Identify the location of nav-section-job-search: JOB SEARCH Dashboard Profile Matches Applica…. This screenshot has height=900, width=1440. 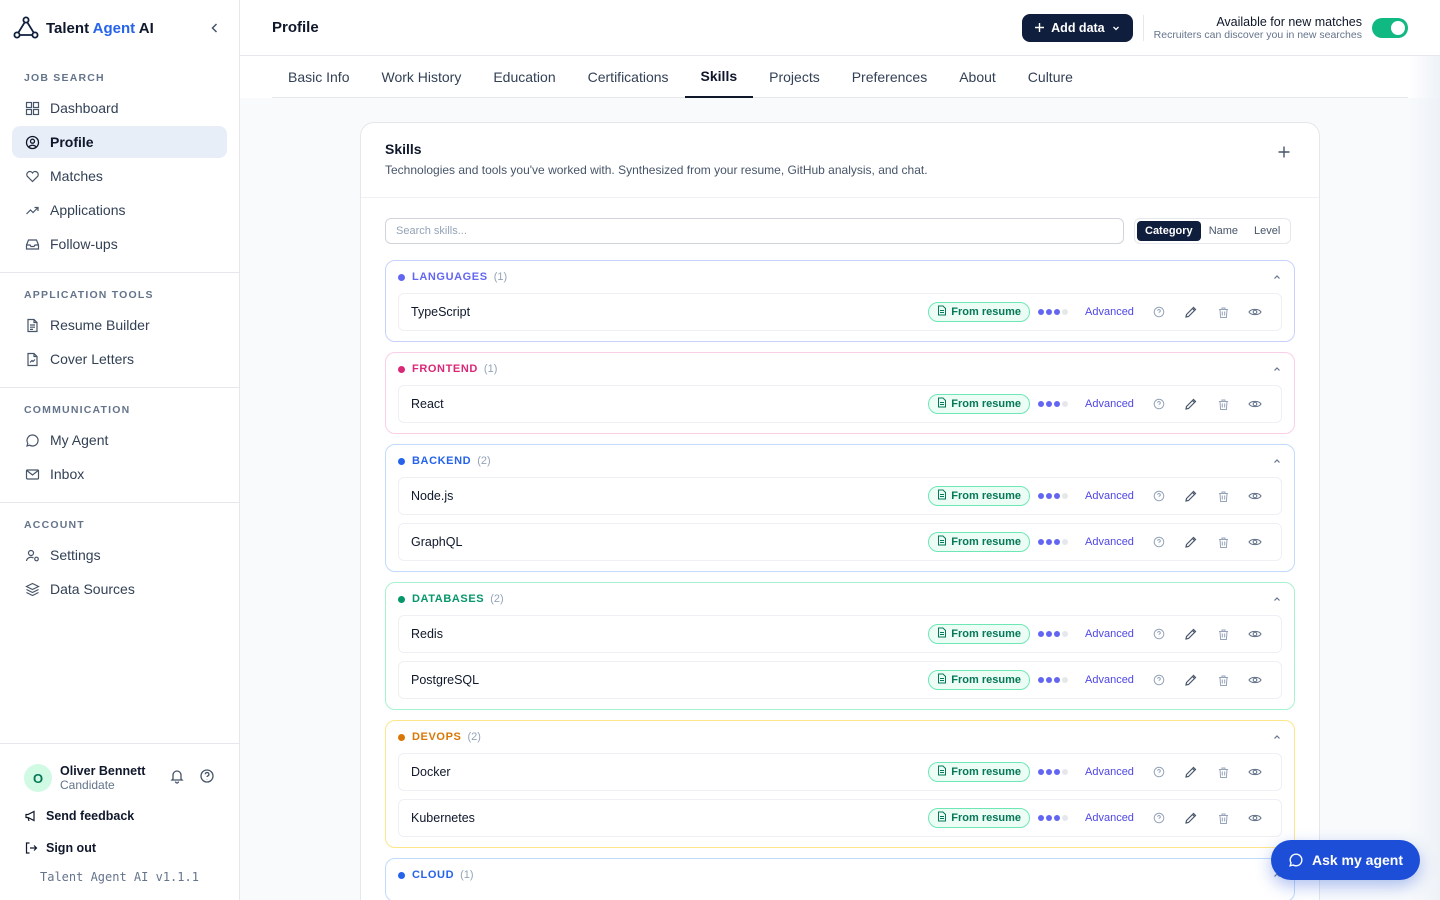
(119, 158).